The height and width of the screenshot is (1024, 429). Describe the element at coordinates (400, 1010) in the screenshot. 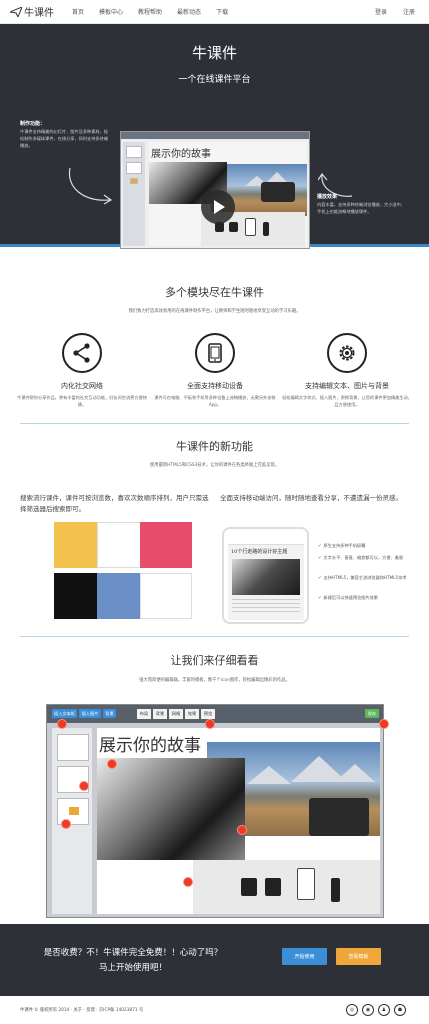

I see `renren-icon: ☗` at that location.